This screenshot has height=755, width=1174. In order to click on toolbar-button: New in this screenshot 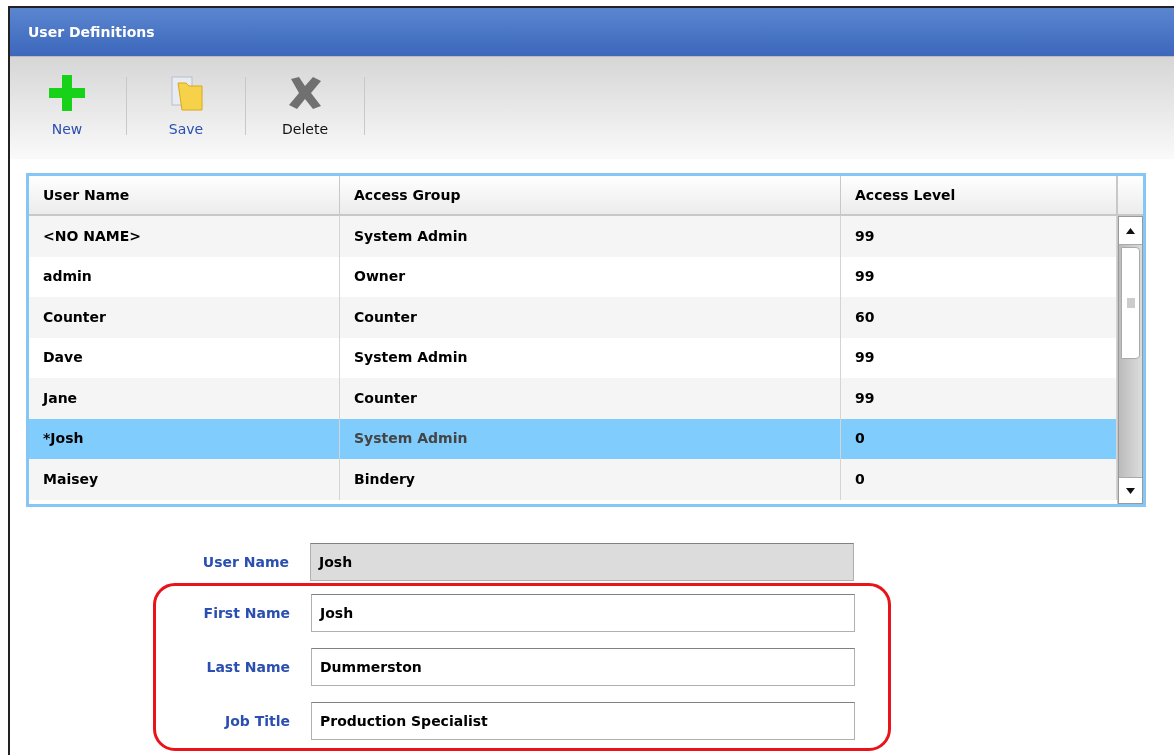, I will do `click(67, 106)`.